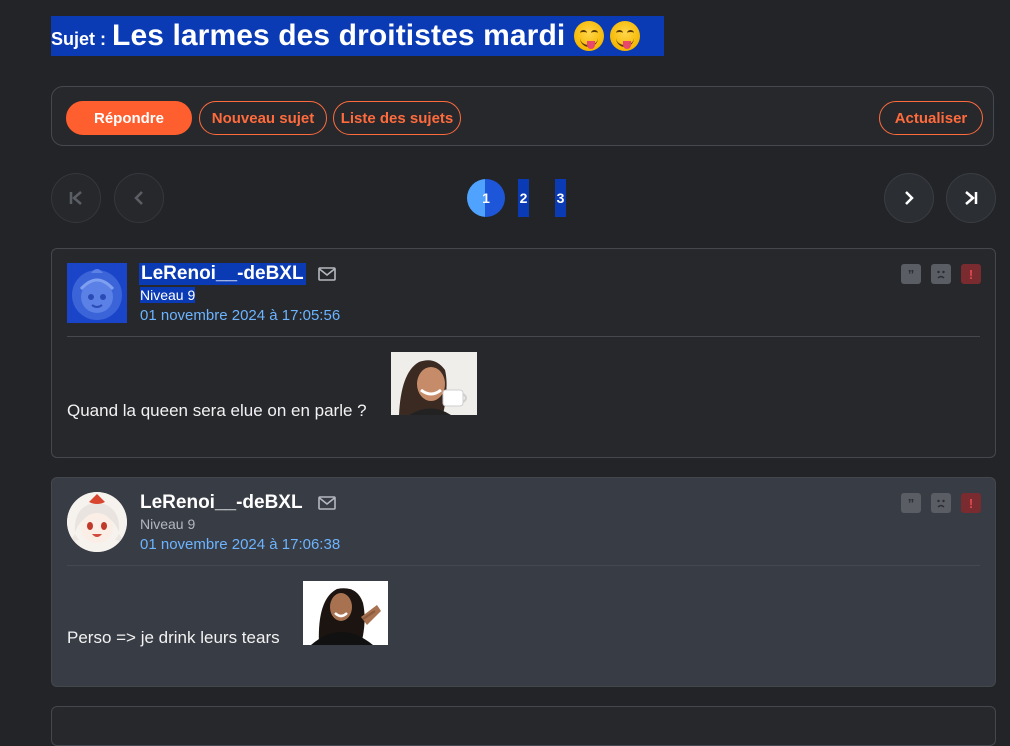  Describe the element at coordinates (397, 118) in the screenshot. I see `topic-list-button: Liste des sujets` at that location.